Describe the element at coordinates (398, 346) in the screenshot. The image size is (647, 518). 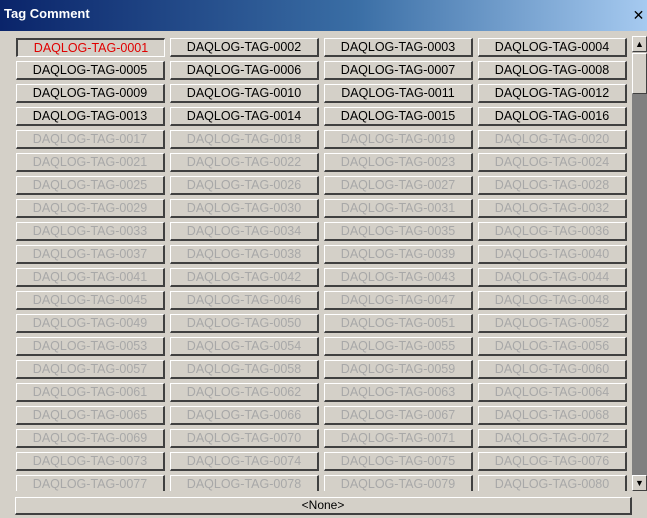
I see `tag-button: DAQLOG-TAG-0055` at that location.